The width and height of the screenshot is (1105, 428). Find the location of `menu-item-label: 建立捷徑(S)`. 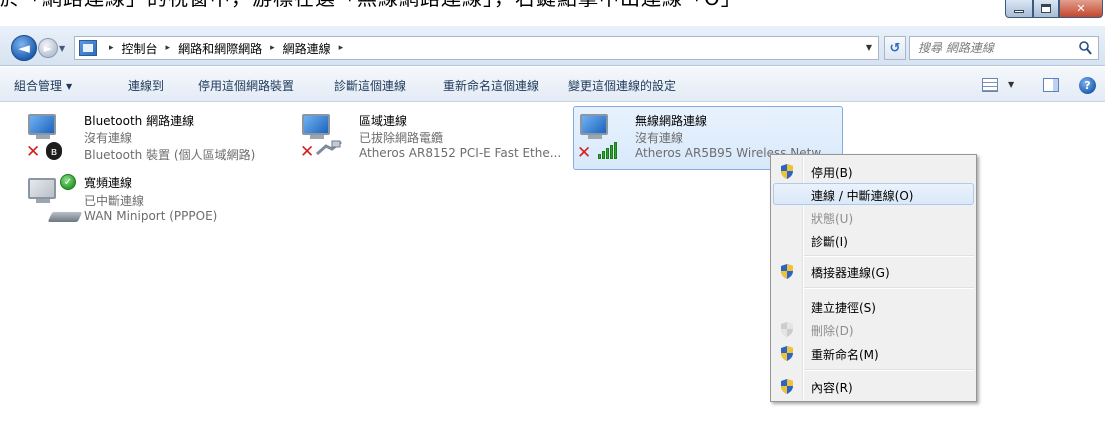

menu-item-label: 建立捷徑(S) is located at coordinates (843, 308).